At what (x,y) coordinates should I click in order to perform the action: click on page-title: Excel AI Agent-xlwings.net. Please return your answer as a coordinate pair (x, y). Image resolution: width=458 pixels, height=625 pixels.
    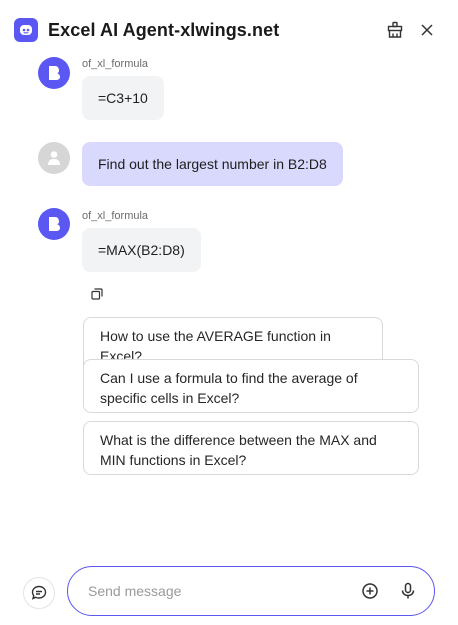
    Looking at the image, I should click on (164, 29).